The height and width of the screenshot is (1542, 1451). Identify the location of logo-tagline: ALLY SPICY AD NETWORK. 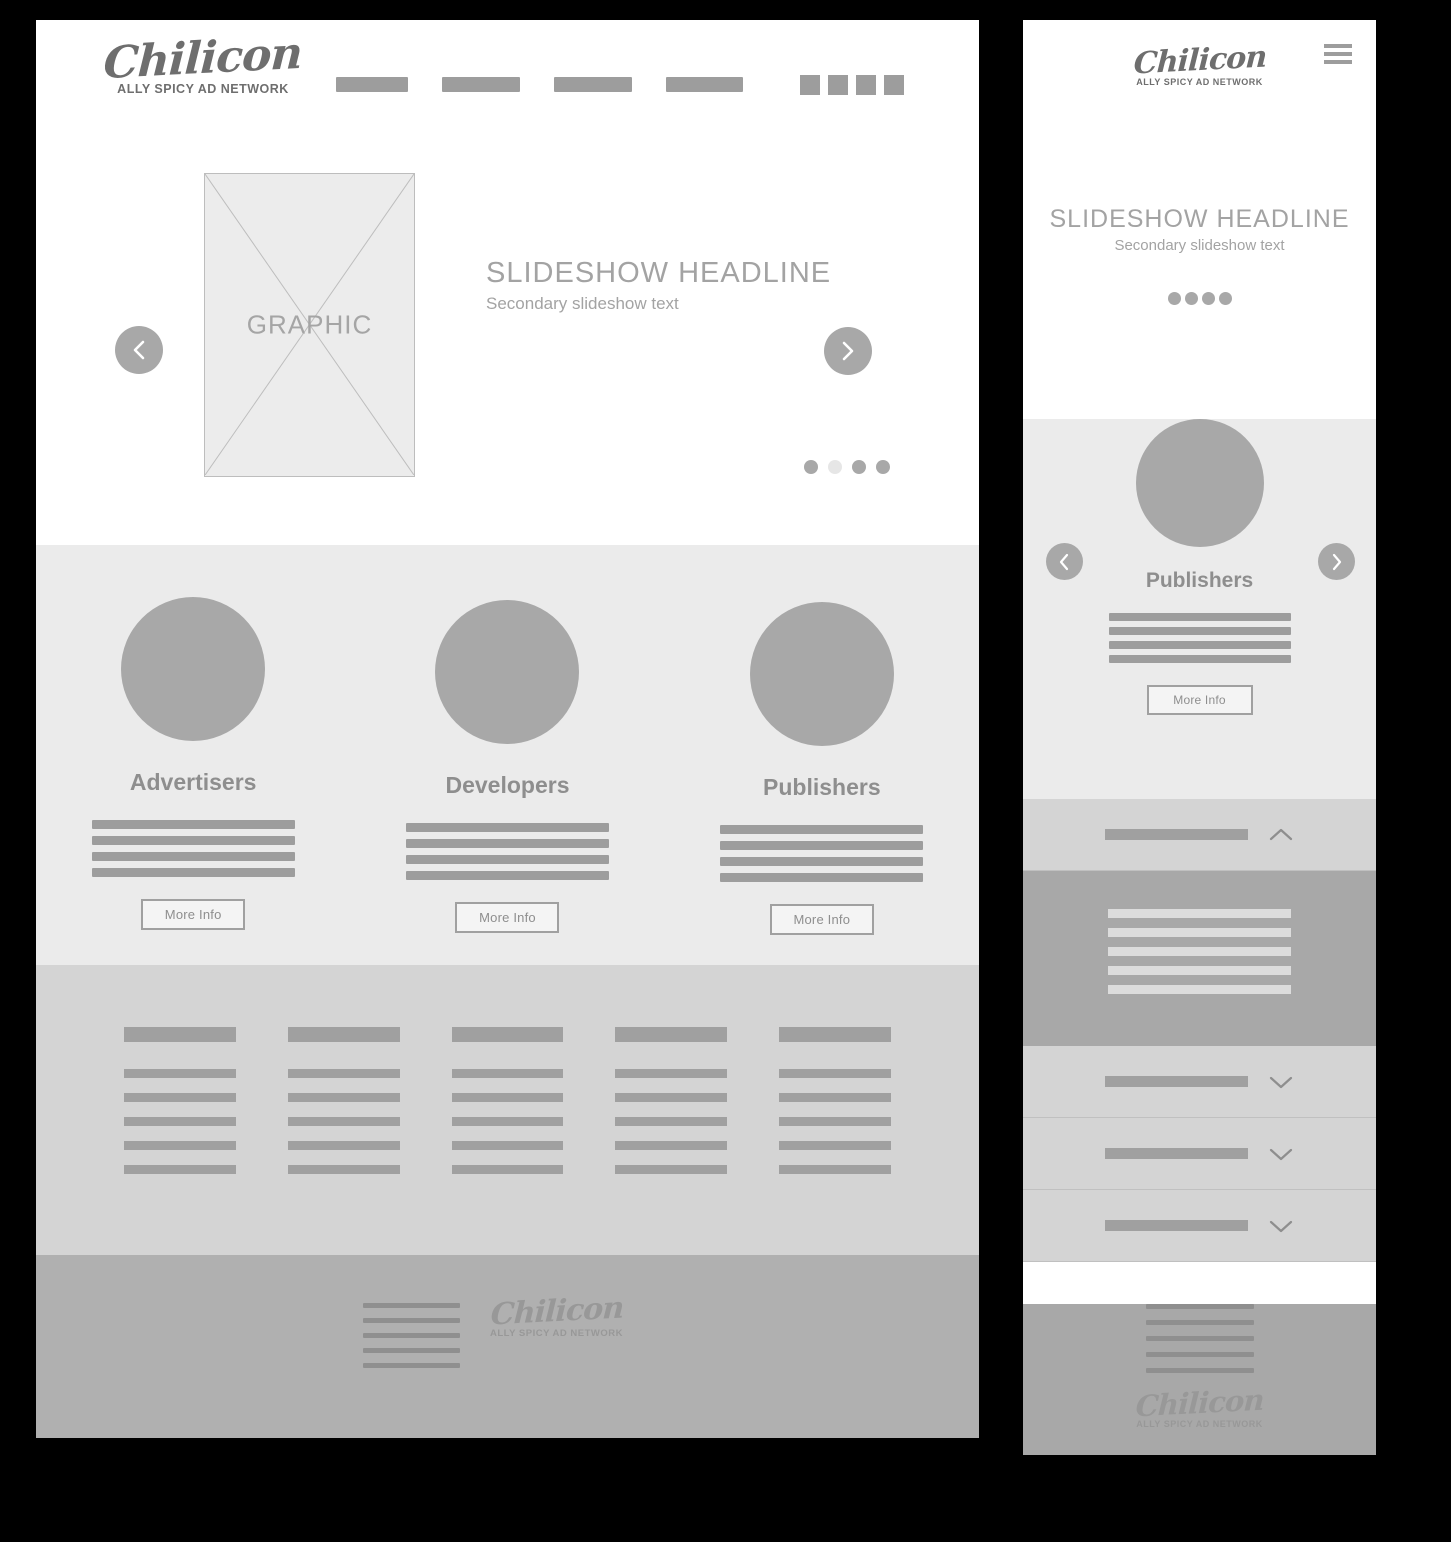
(1199, 1424).